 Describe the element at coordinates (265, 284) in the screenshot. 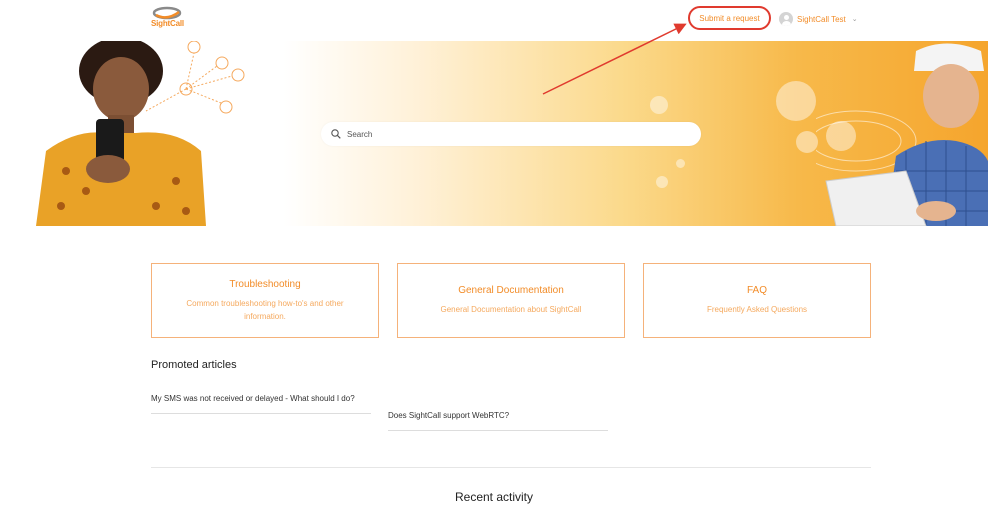

I see `card-title: Troubleshooting` at that location.